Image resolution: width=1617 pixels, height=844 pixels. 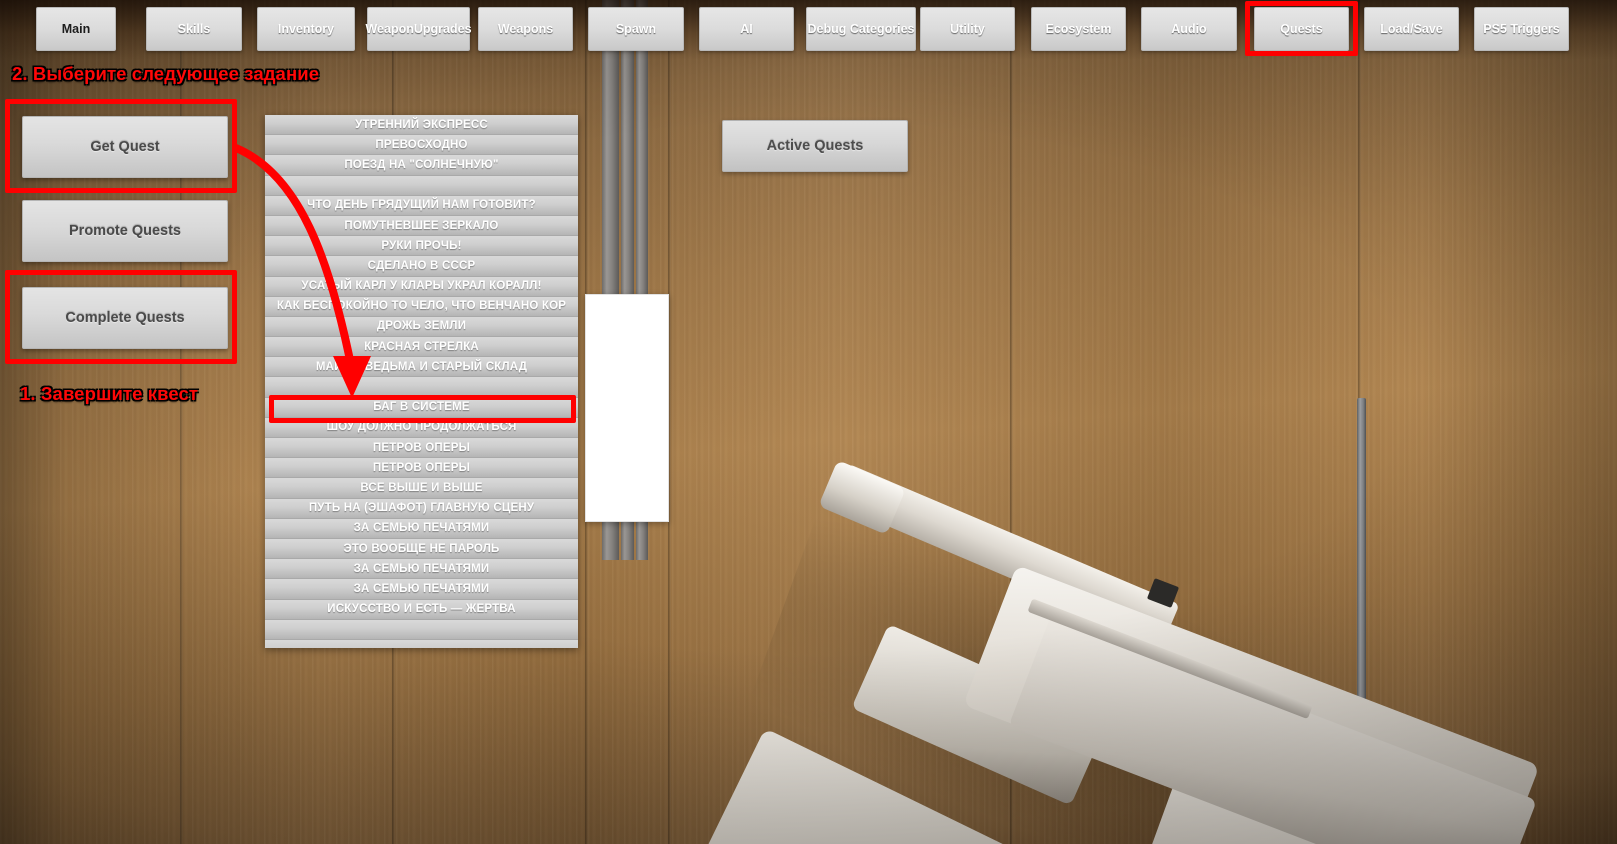 I want to click on tab-main: Main, so click(x=76, y=29).